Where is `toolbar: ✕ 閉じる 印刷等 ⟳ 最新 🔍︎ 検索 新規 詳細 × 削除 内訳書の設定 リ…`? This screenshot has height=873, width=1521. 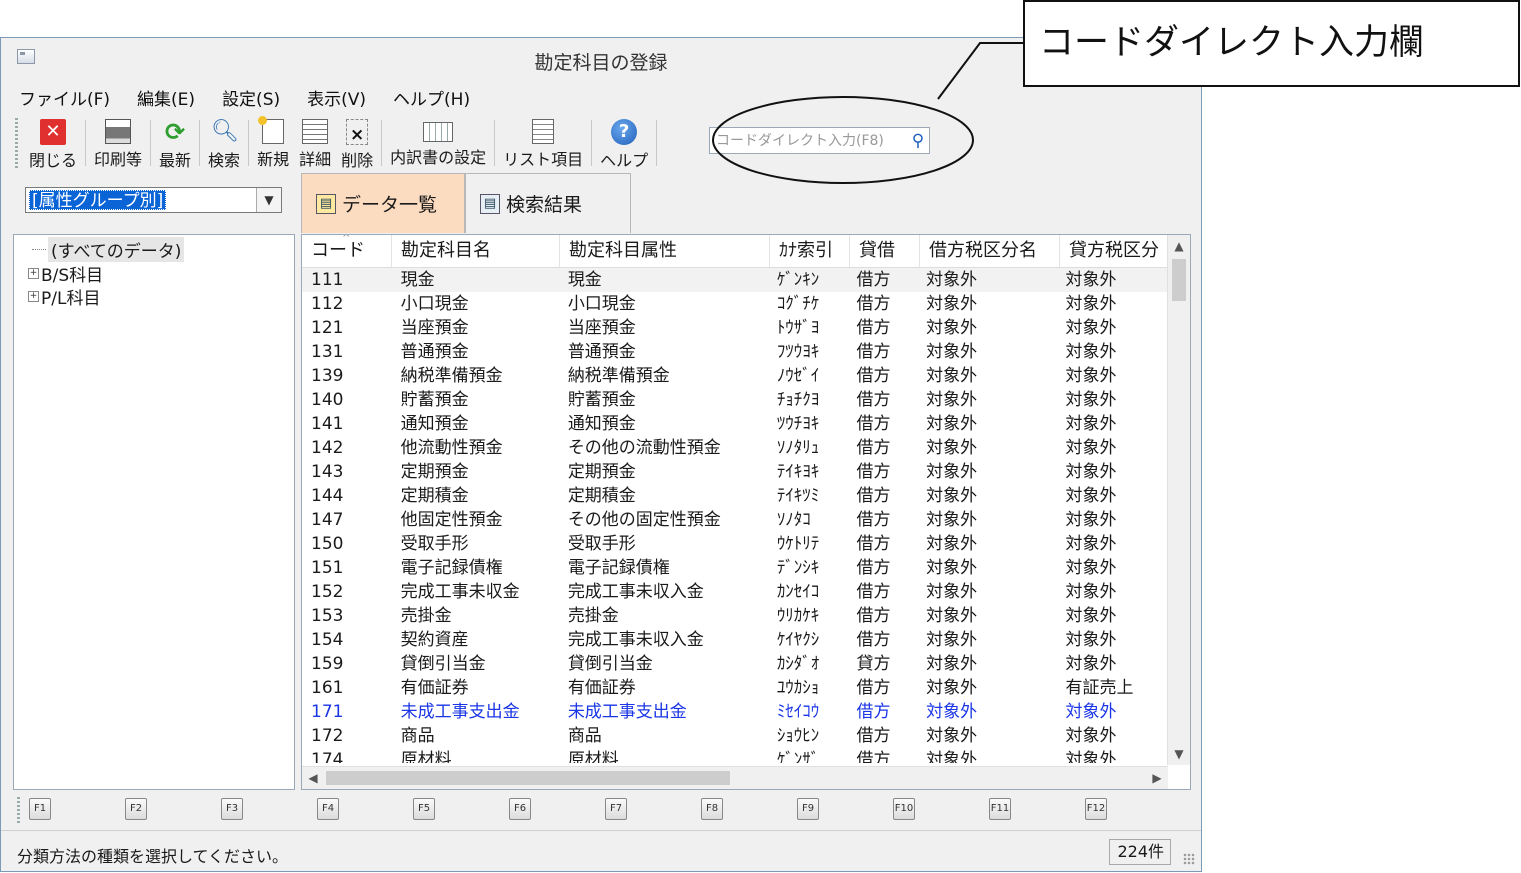 toolbar: ✕ 閉じる 印刷等 ⟳ 最新 🔍︎ 検索 新規 詳細 × 削除 内訳書の設定 リ… is located at coordinates (337, 144).